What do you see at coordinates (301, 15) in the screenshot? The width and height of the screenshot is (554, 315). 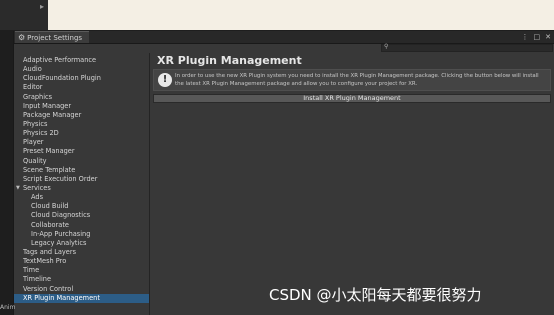 I see `editor-scene-view` at bounding box center [301, 15].